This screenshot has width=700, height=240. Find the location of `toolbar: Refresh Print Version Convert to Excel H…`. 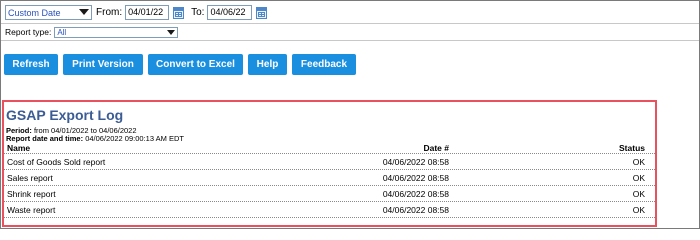

toolbar: Refresh Print Version Convert to Excel H… is located at coordinates (182, 64).